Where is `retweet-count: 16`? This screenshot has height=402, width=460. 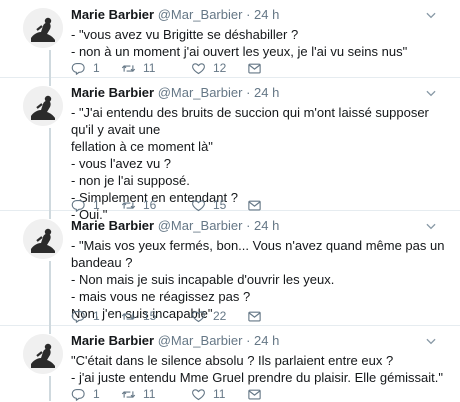
retweet-count: 16 is located at coordinates (150, 205).